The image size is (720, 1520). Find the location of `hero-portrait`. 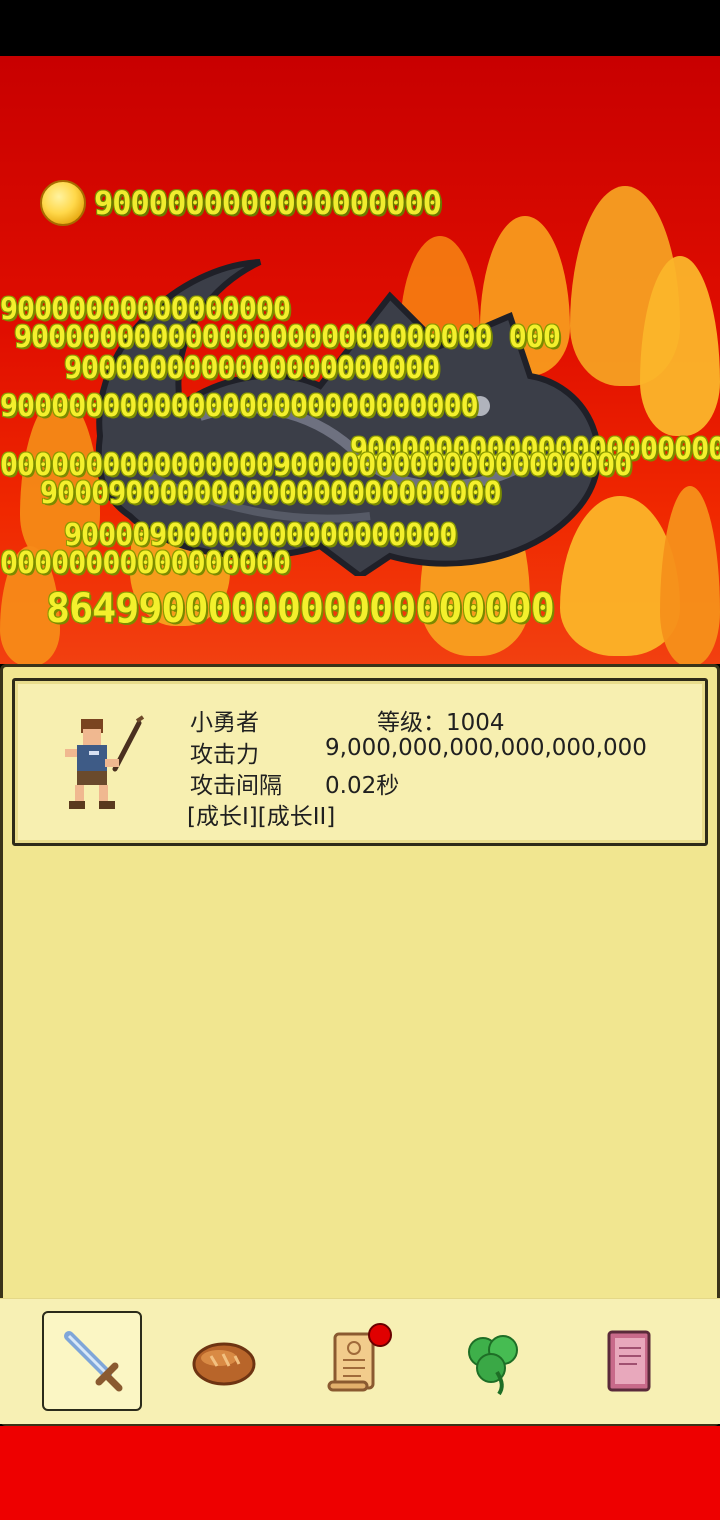

hero-portrait is located at coordinates (105, 762).